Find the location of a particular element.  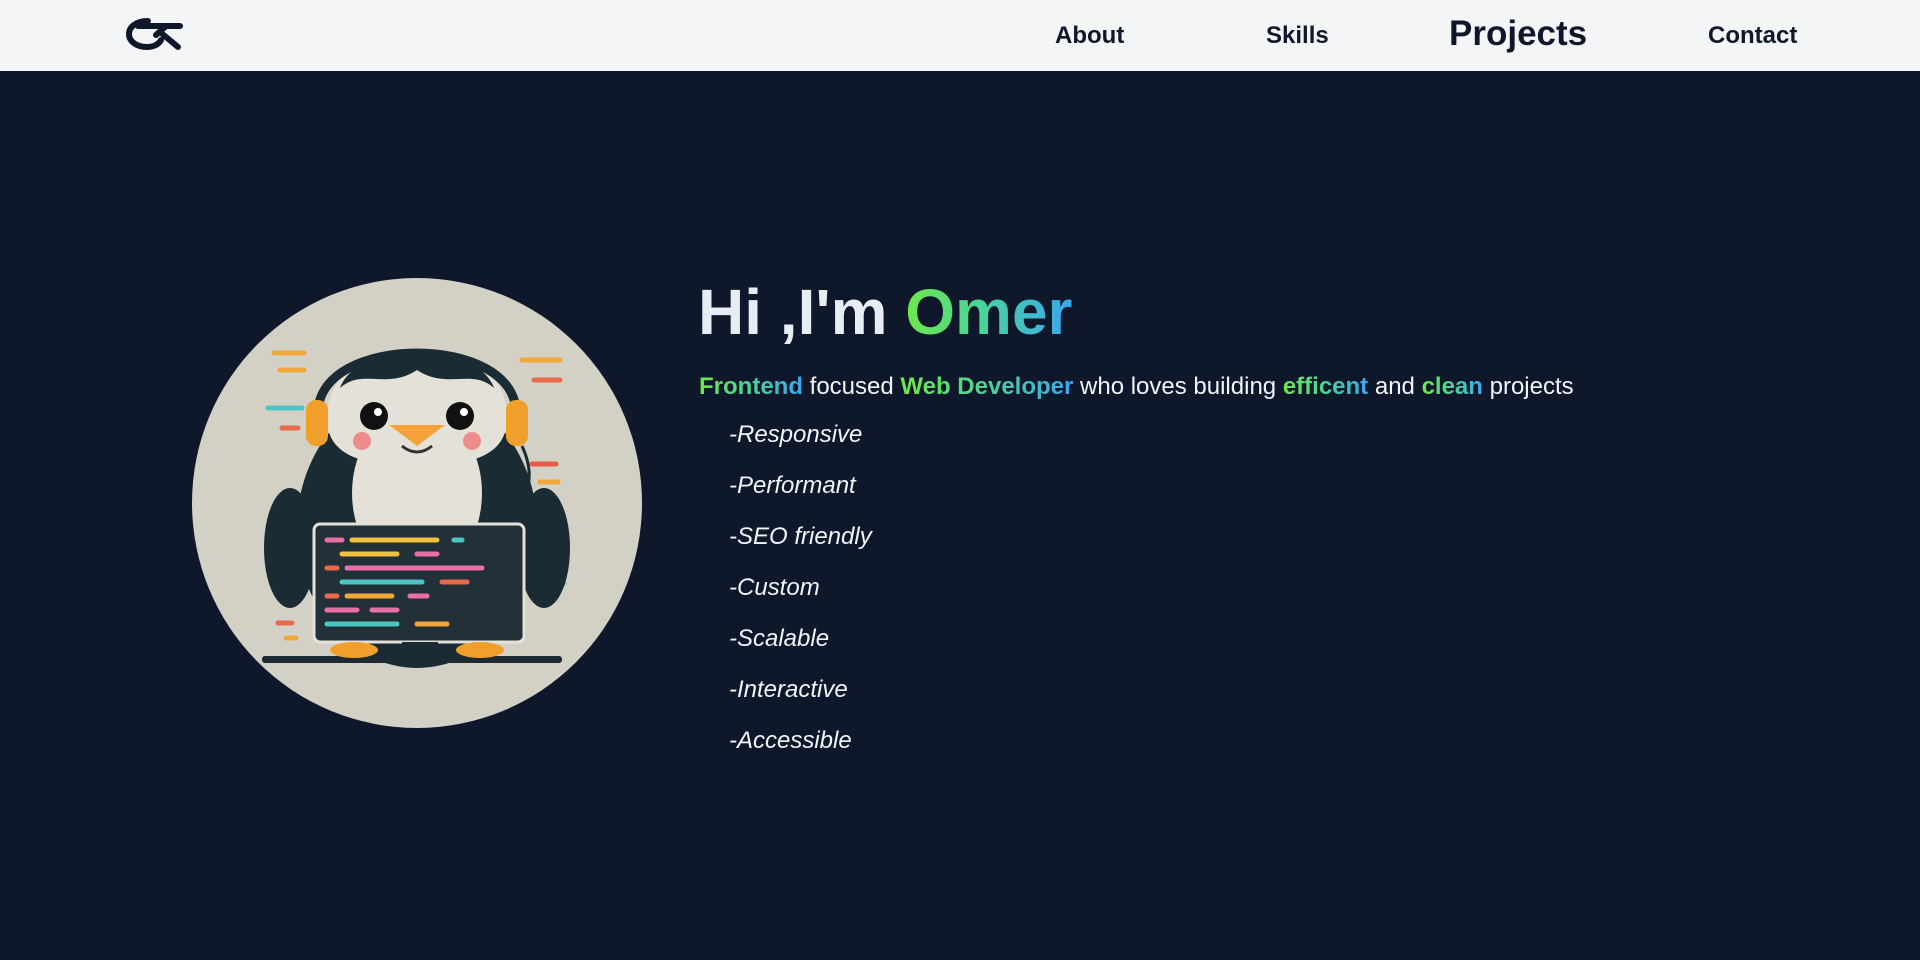

tagline-text: and is located at coordinates (1395, 386).